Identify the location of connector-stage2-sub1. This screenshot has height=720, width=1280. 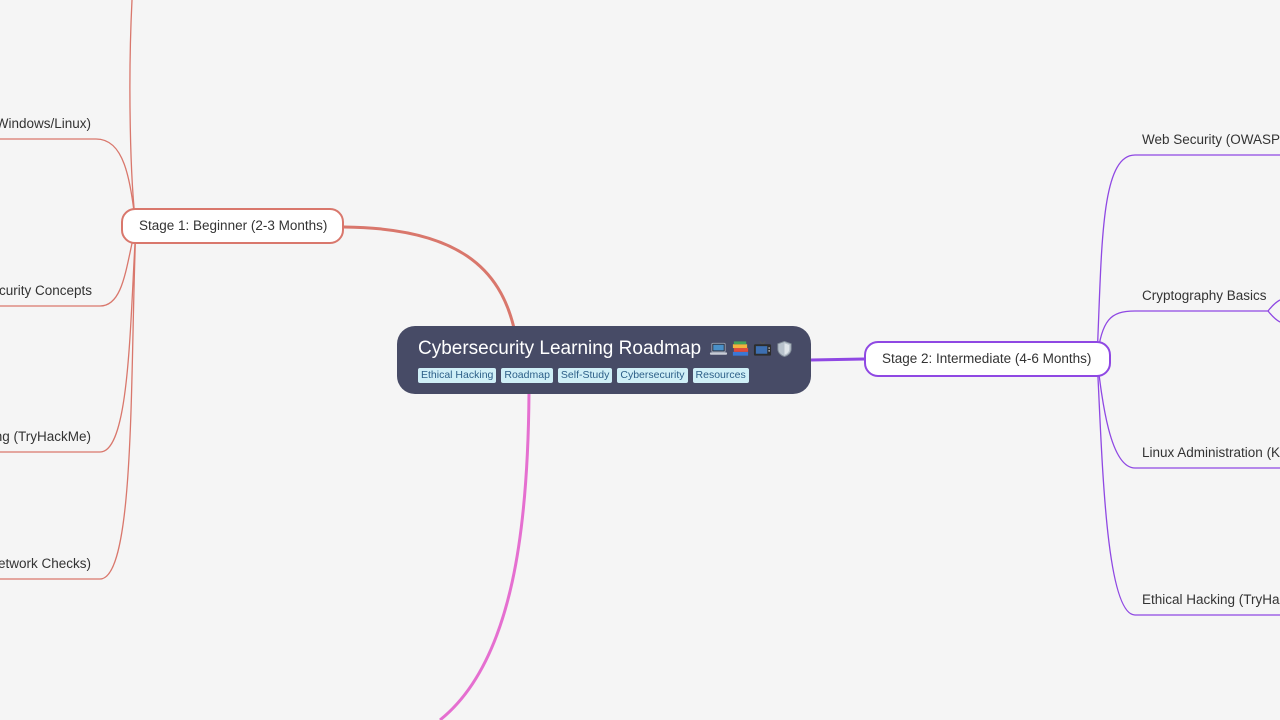
(1188, 256).